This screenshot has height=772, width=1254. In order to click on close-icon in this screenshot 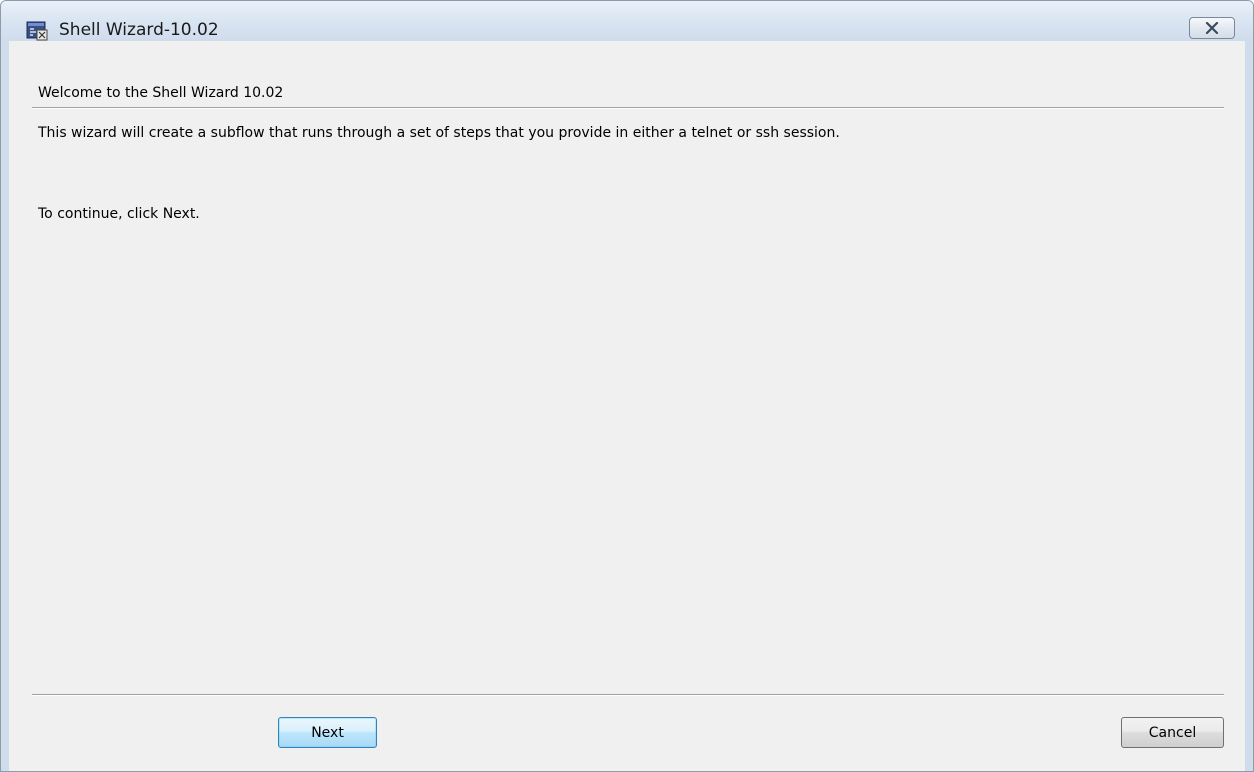, I will do `click(1212, 28)`.